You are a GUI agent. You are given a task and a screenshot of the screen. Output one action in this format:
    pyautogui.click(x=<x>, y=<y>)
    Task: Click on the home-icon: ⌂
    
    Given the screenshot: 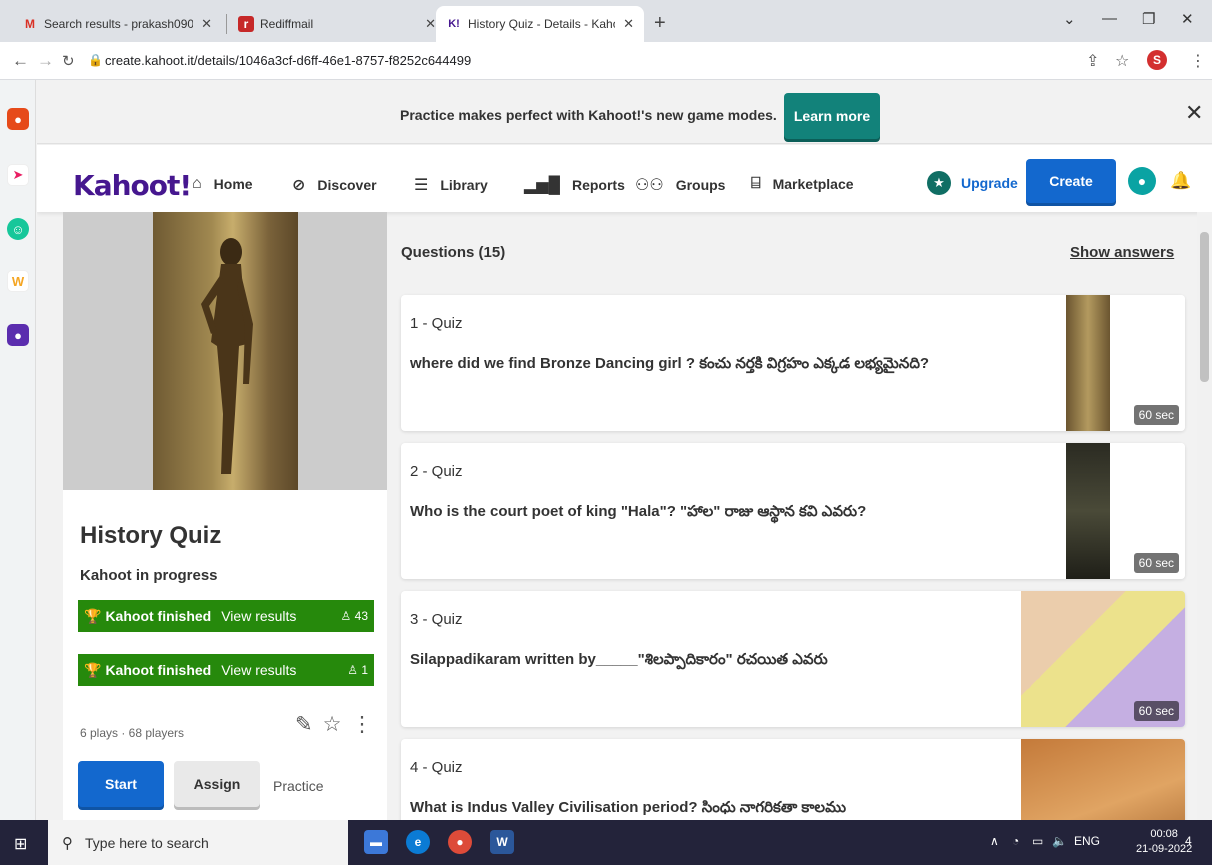 What is the action you would take?
    pyautogui.click(x=197, y=183)
    